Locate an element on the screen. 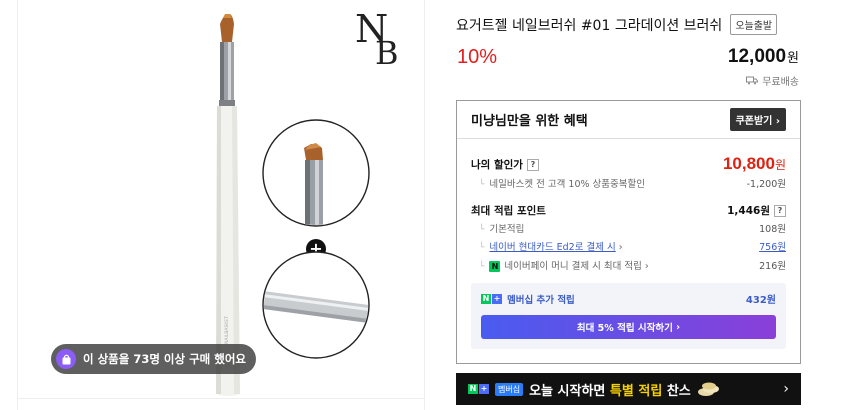 The image size is (849, 410). coins-icon is located at coordinates (708, 389).